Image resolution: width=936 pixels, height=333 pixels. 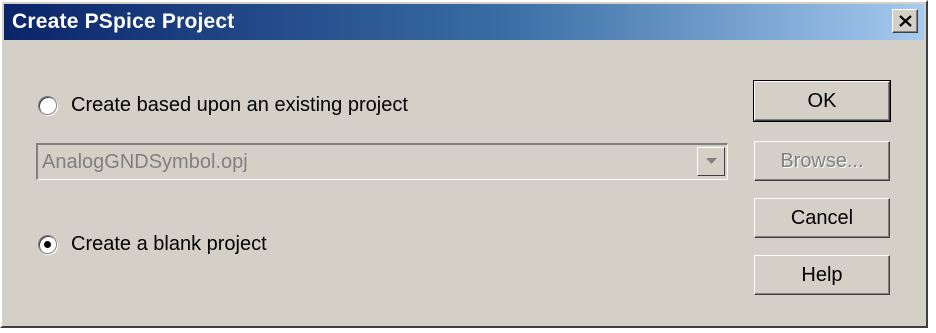 What do you see at coordinates (822, 101) in the screenshot?
I see `ok-button: OK` at bounding box center [822, 101].